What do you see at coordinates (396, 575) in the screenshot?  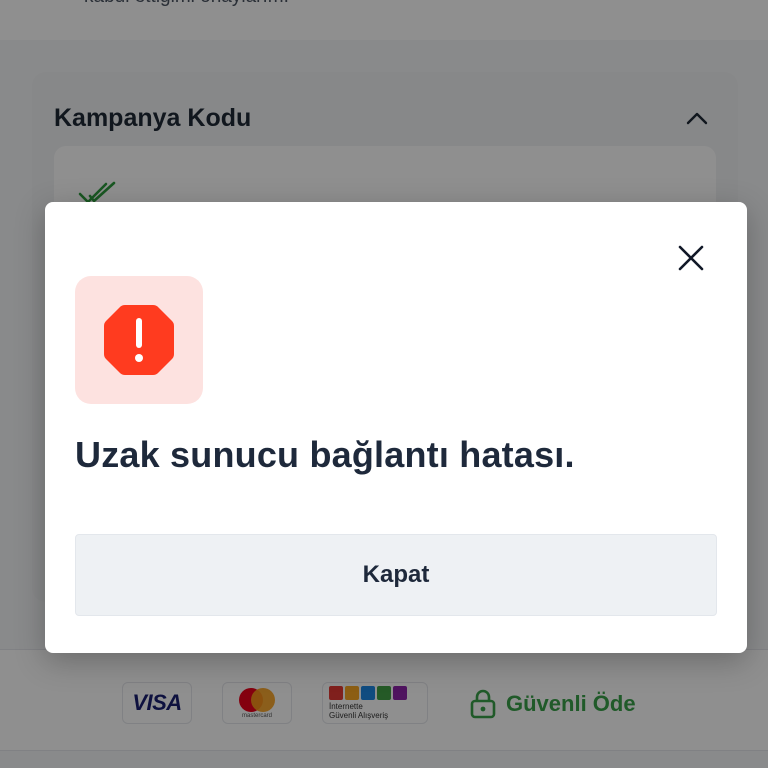 I see `close-button: Kapat` at bounding box center [396, 575].